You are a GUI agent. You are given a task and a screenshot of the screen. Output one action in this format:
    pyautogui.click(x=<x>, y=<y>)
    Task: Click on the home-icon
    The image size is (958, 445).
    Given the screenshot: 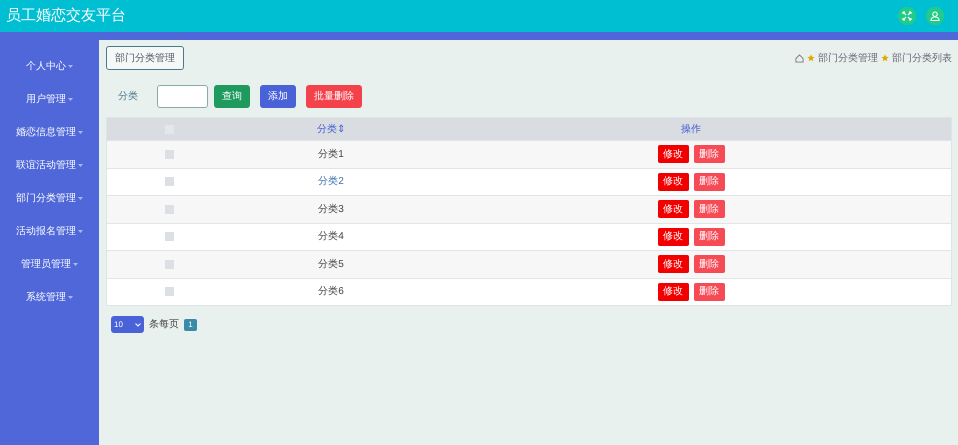 What is the action you would take?
    pyautogui.click(x=799, y=58)
    